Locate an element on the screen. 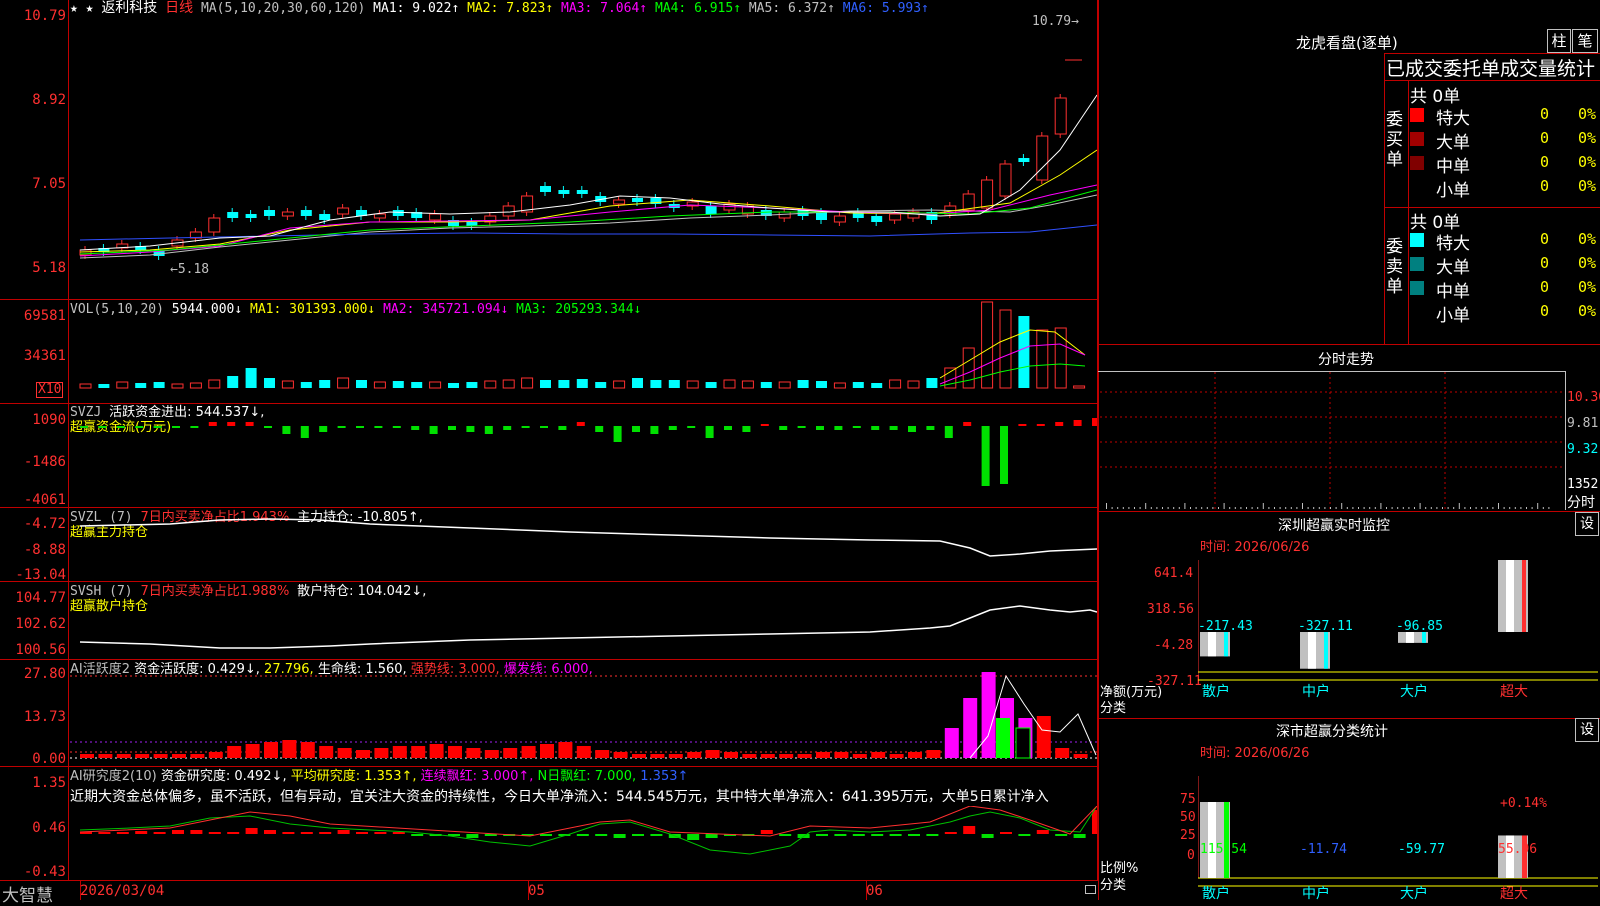  bar-mode-button: 柱 is located at coordinates (1559, 41).